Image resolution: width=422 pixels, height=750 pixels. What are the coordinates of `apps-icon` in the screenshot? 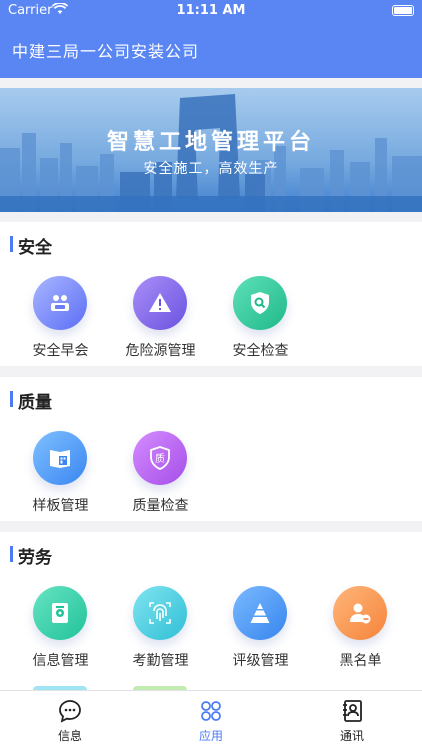 It's located at (211, 711).